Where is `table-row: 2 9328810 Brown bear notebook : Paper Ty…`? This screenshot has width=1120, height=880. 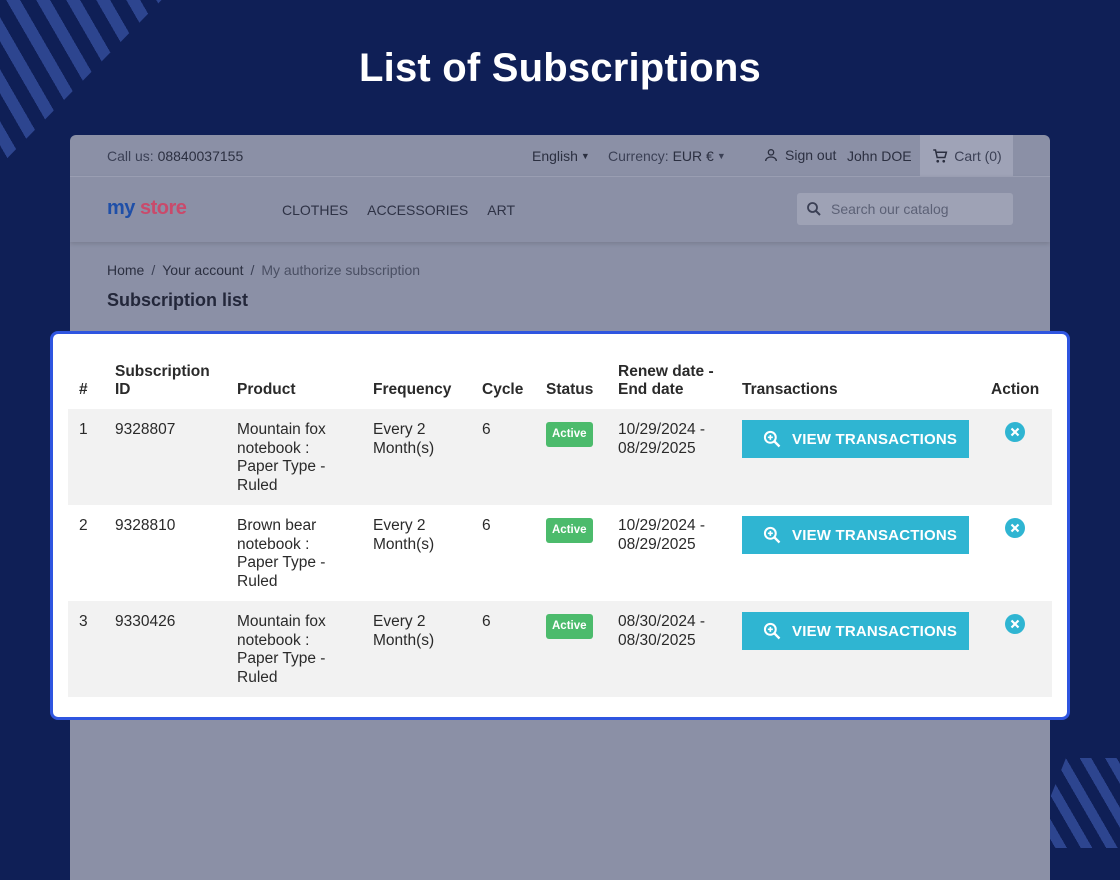
table-row: 2 9328810 Brown bear notebook : Paper Ty… is located at coordinates (560, 553).